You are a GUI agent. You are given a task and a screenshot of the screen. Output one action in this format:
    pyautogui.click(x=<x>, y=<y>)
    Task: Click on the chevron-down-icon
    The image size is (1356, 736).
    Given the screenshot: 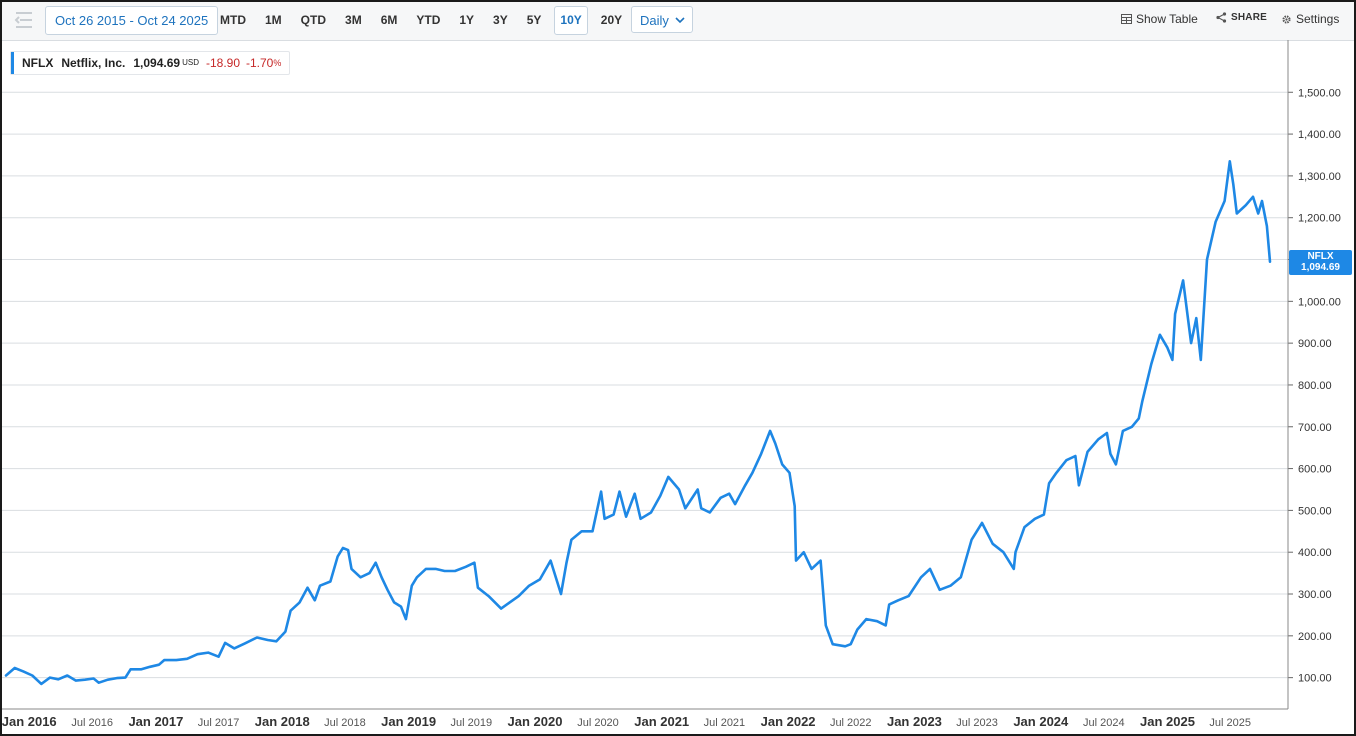 What is the action you would take?
    pyautogui.click(x=680, y=20)
    